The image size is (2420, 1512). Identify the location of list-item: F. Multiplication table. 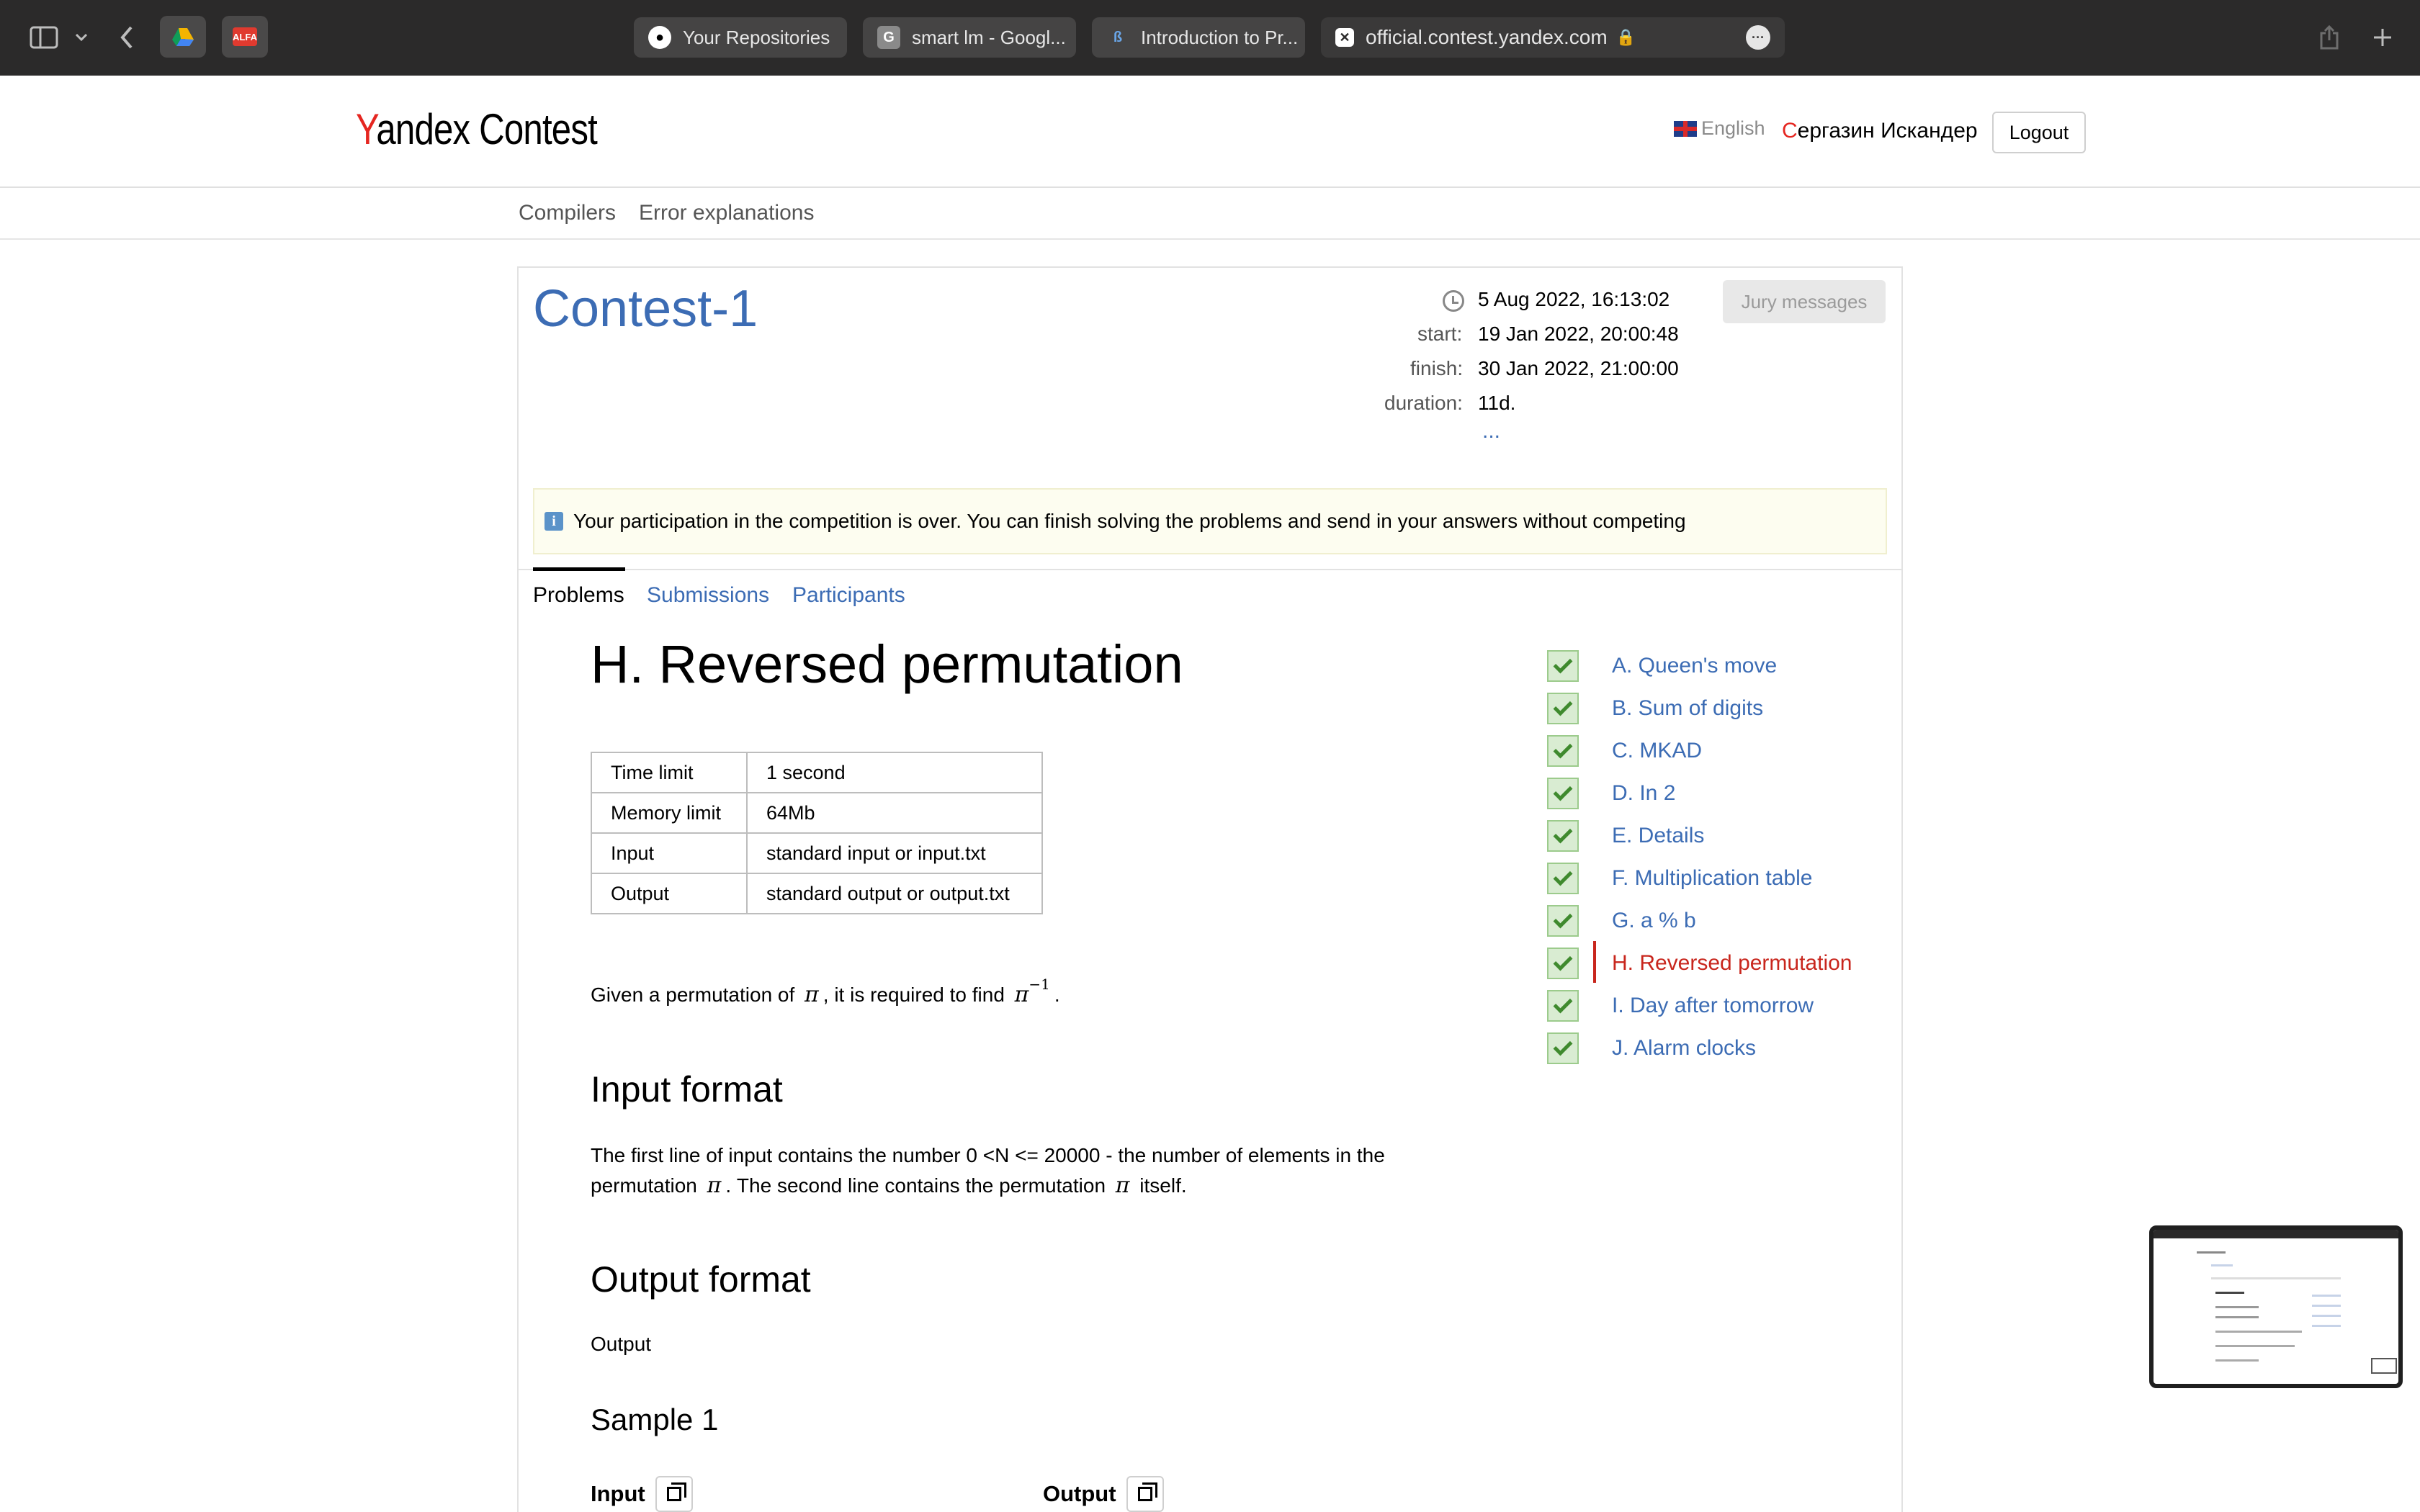
(1712, 878).